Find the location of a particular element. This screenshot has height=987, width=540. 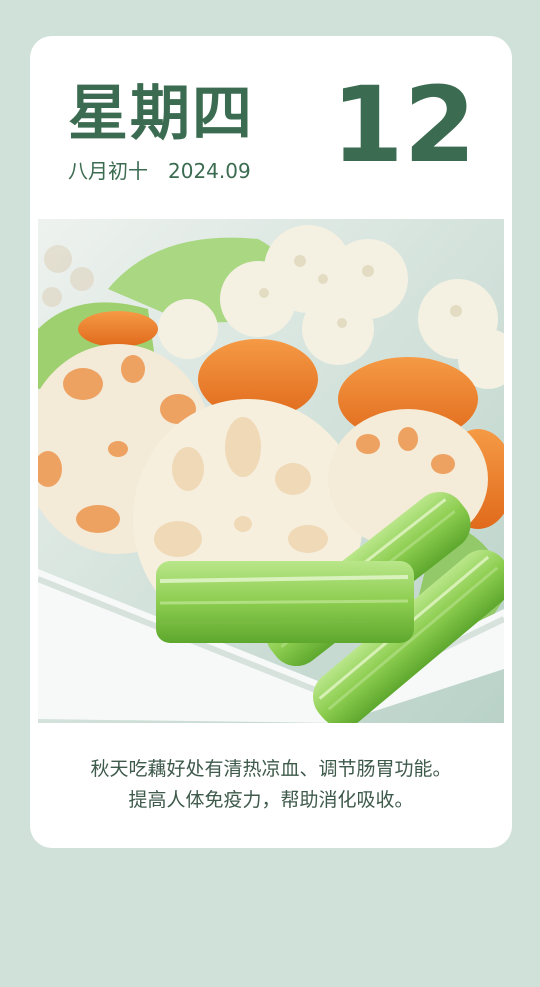

year-month: 2024.09 is located at coordinates (209, 171).